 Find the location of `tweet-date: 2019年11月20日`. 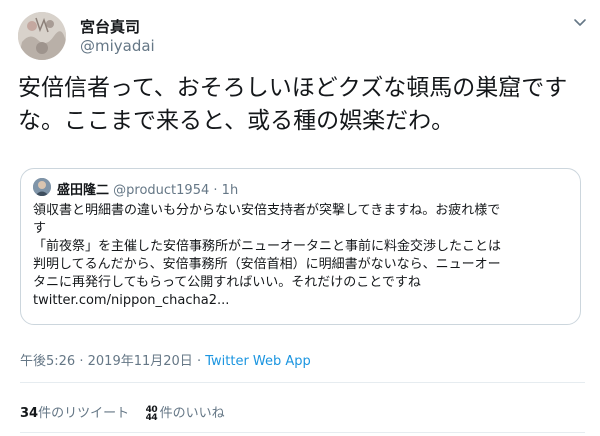

tweet-date: 2019年11月20日 is located at coordinates (140, 361).